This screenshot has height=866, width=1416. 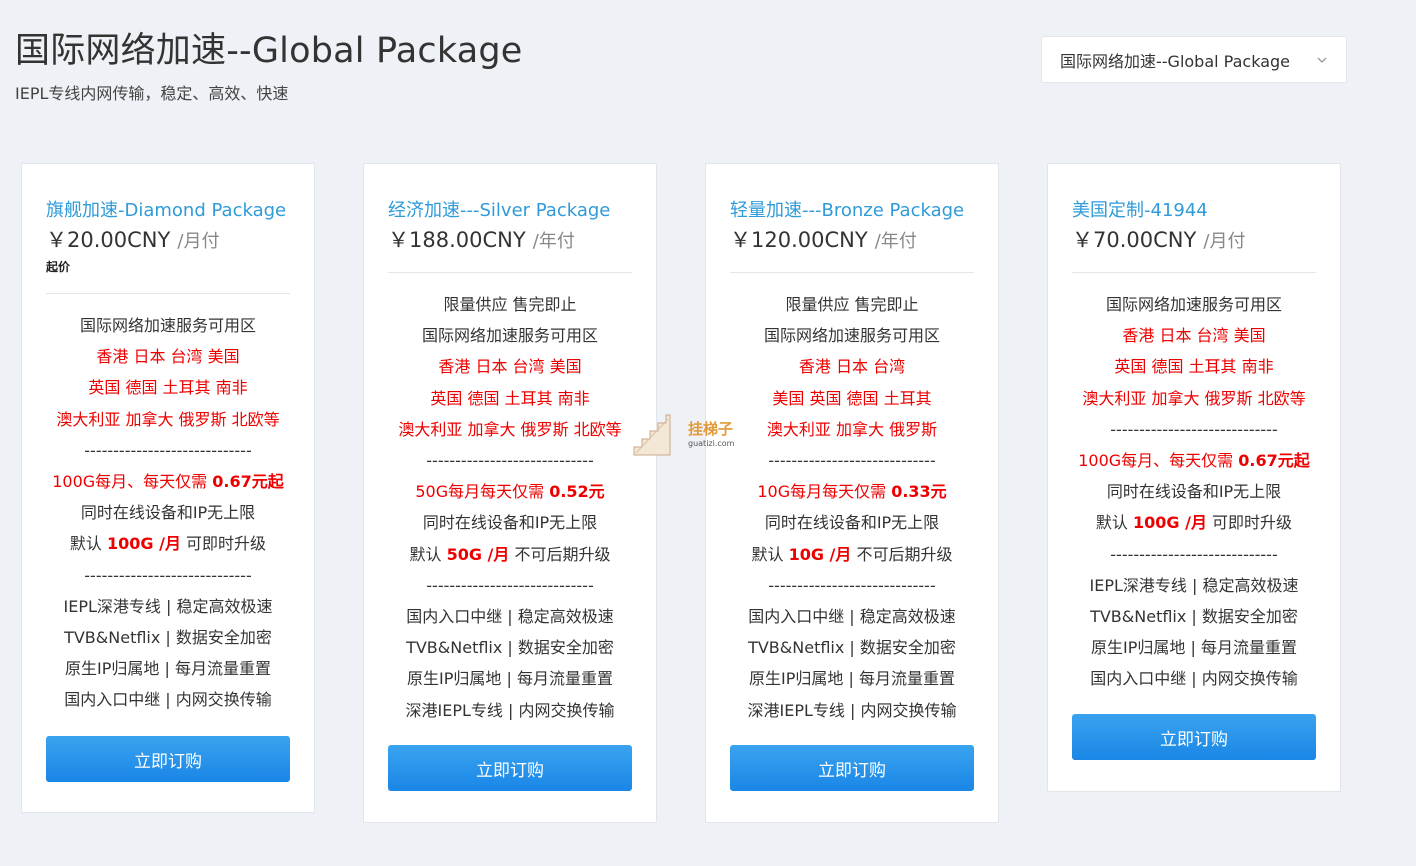 I want to click on feature-line: 默认 50G /月 不可后期升级, so click(x=510, y=554).